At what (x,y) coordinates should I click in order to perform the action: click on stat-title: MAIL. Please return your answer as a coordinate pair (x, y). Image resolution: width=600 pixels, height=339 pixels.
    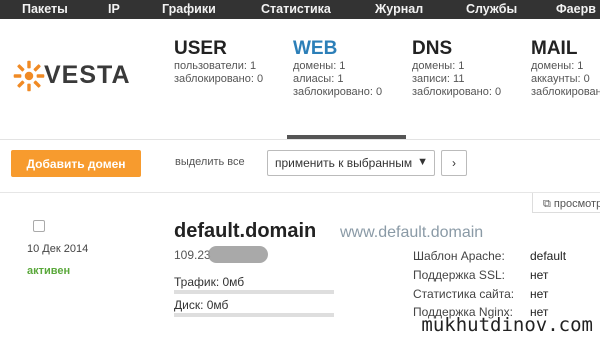
    Looking at the image, I should click on (554, 48).